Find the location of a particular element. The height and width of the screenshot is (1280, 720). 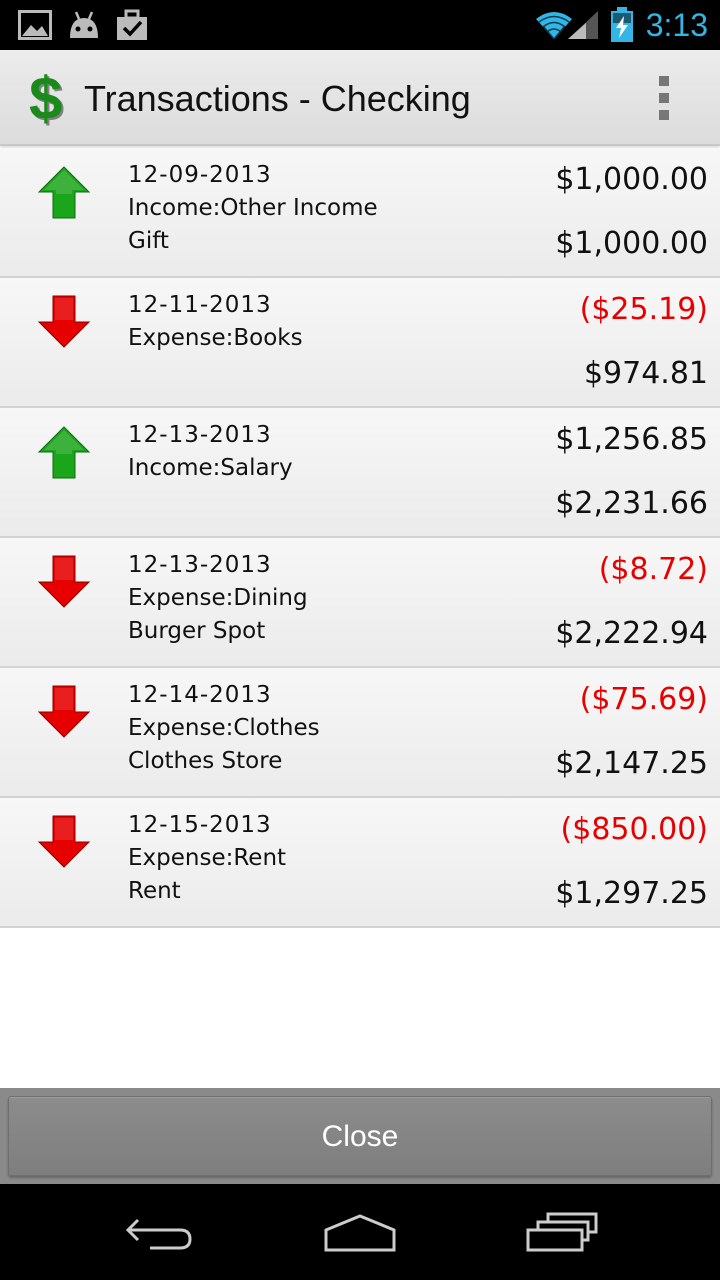

transaction-date: 12-09-2013 is located at coordinates (200, 175).